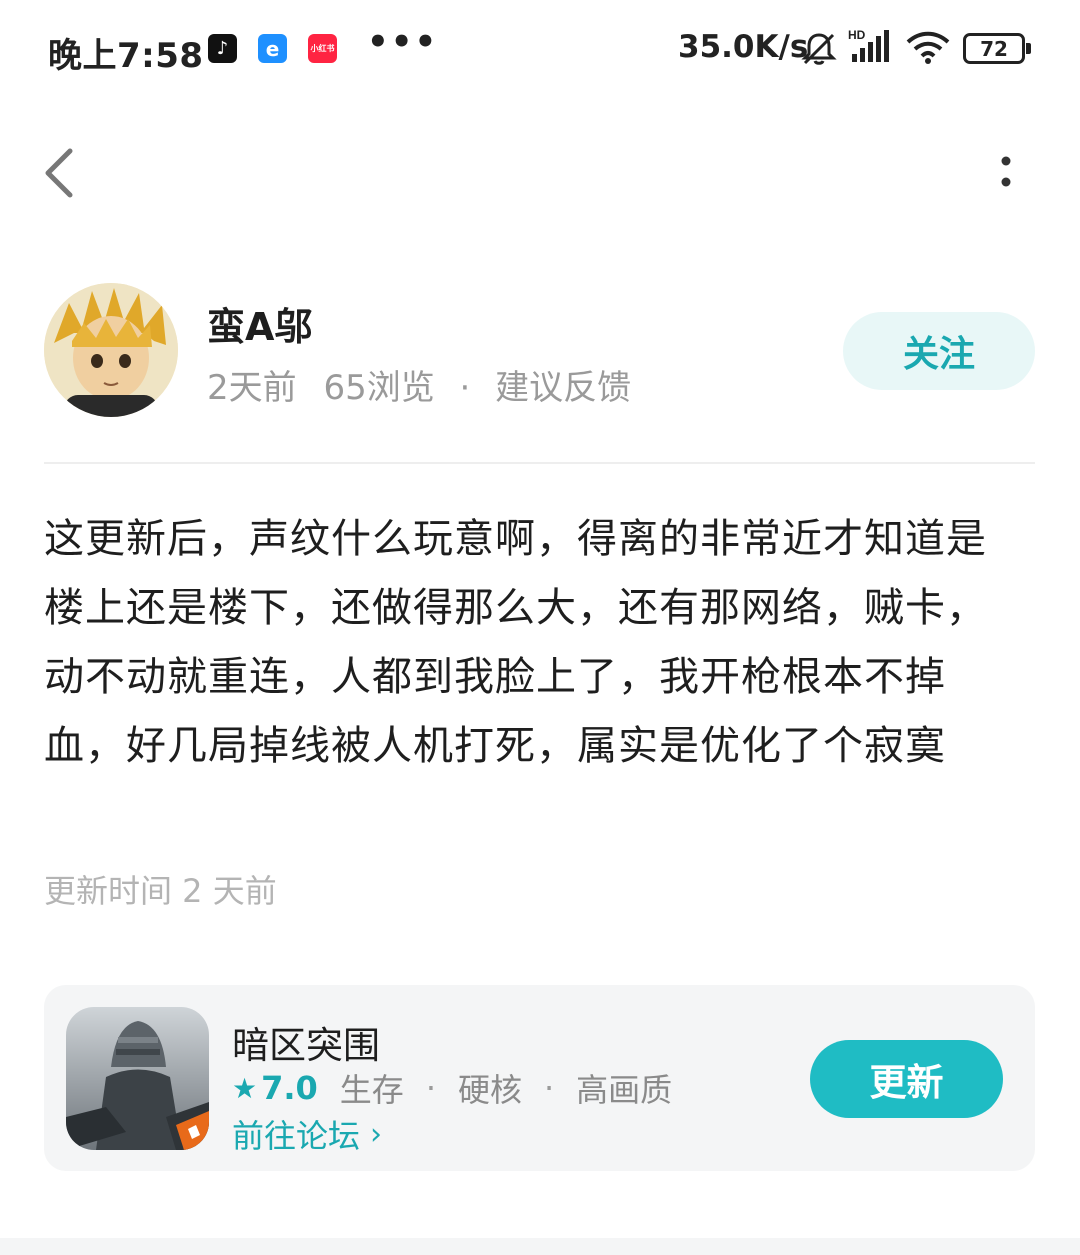 Image resolution: width=1080 pixels, height=1255 pixels. Describe the element at coordinates (515, 608) in the screenshot. I see `post-line: 楼上还是楼下，还做得那么大，还有那网络，贼卡，` at that location.